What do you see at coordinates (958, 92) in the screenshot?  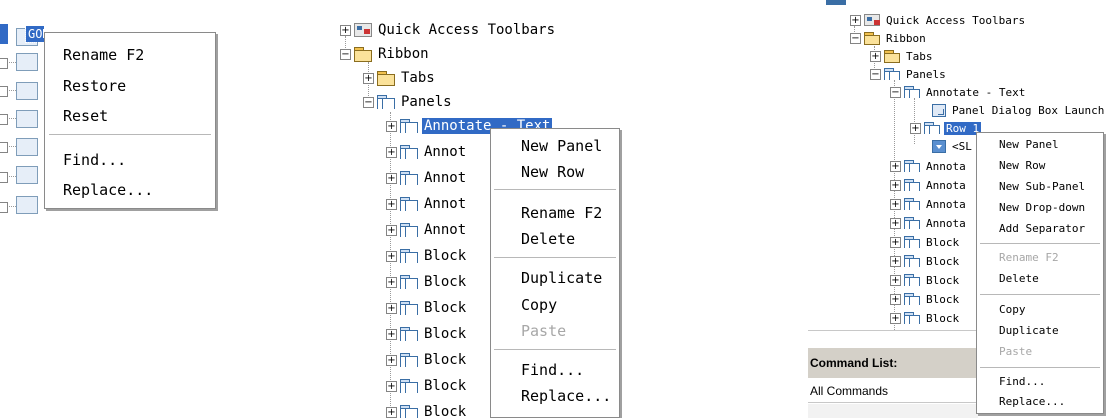 I see `tree-item-annotate-text: − Annotate - Text` at bounding box center [958, 92].